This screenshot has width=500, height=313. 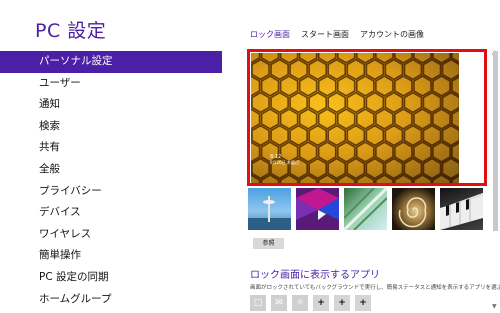 What do you see at coordinates (111, 235) in the screenshot?
I see `sidebar-item-wireless: ワイヤレス` at bounding box center [111, 235].